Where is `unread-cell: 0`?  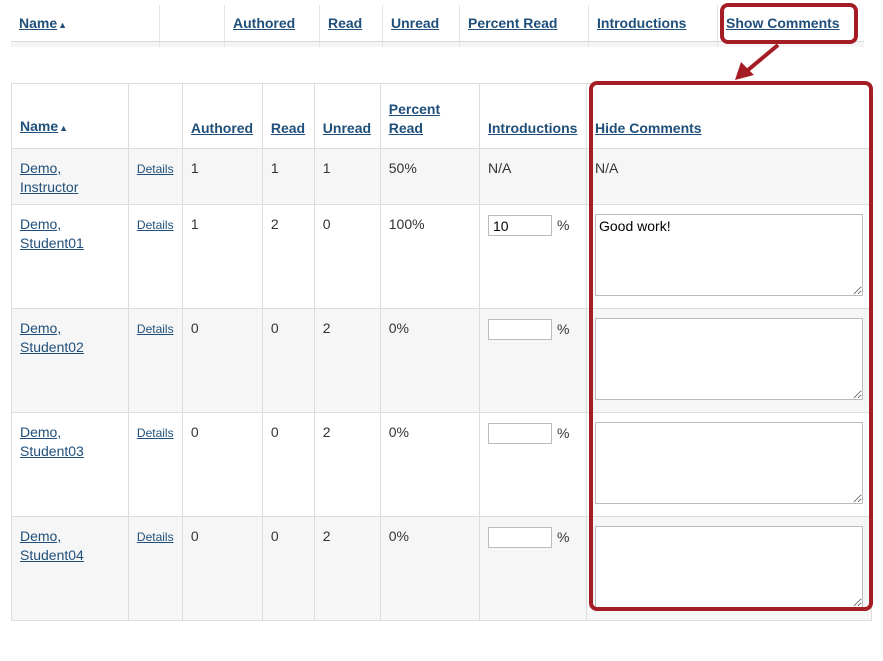
unread-cell: 0 is located at coordinates (347, 256).